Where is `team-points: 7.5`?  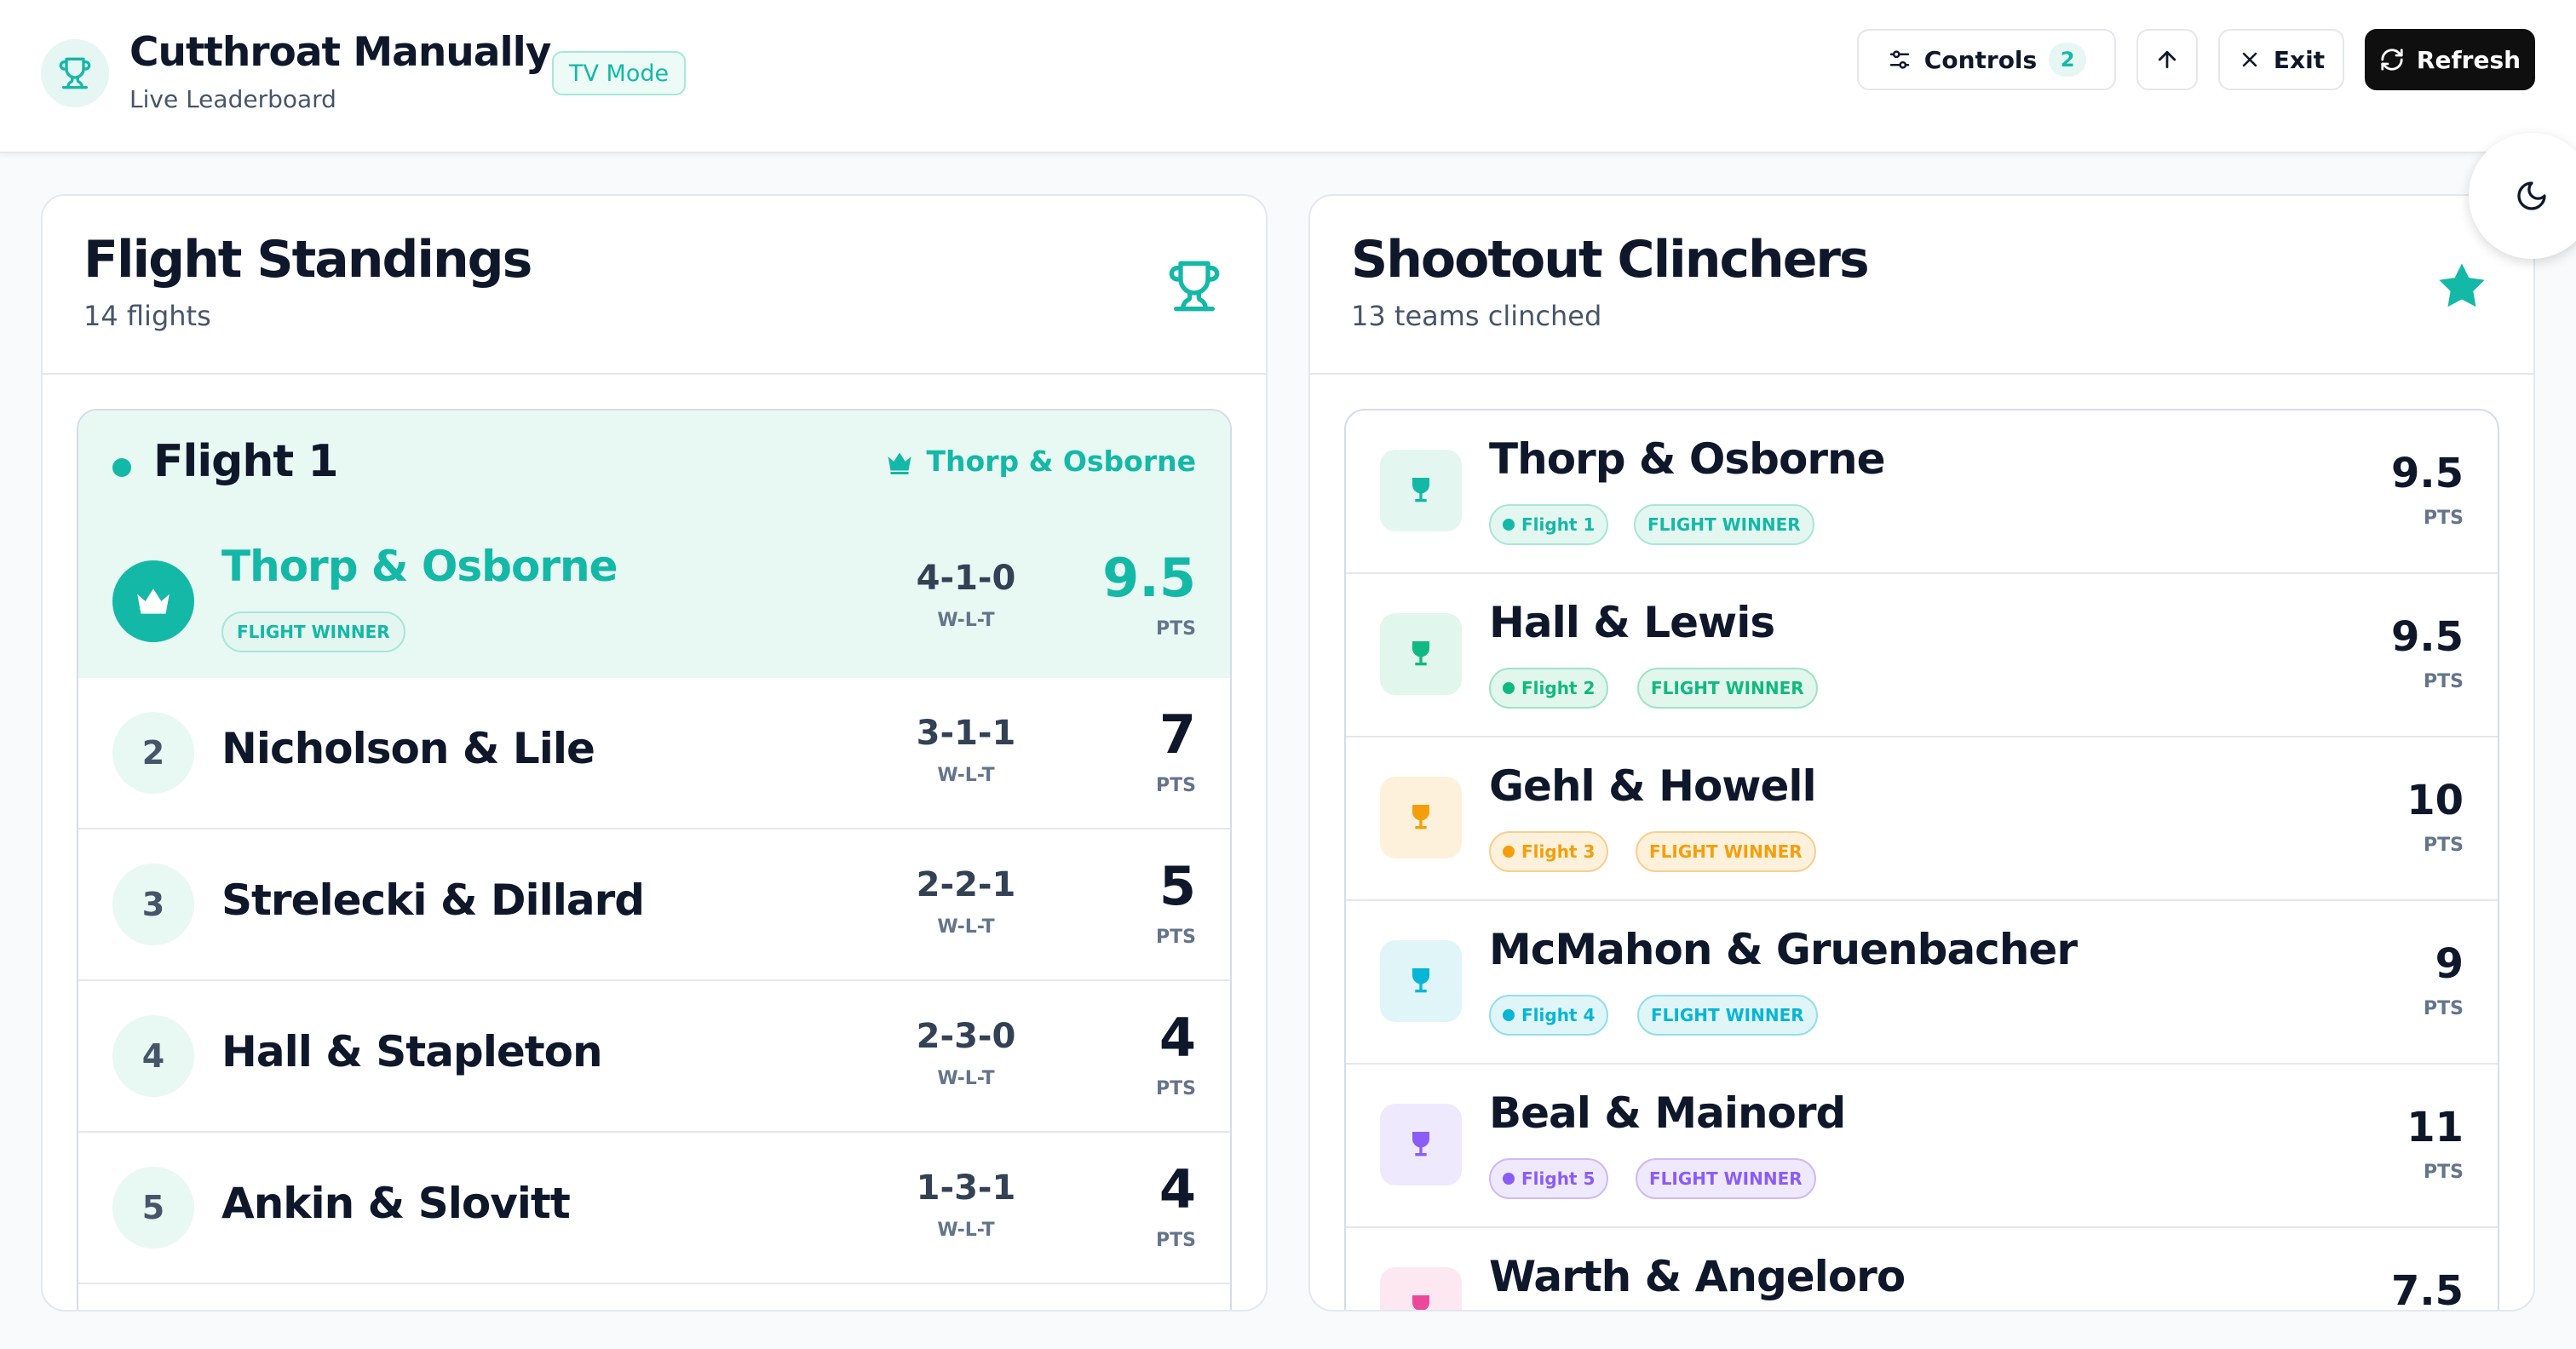 team-points: 7.5 is located at coordinates (2427, 1289).